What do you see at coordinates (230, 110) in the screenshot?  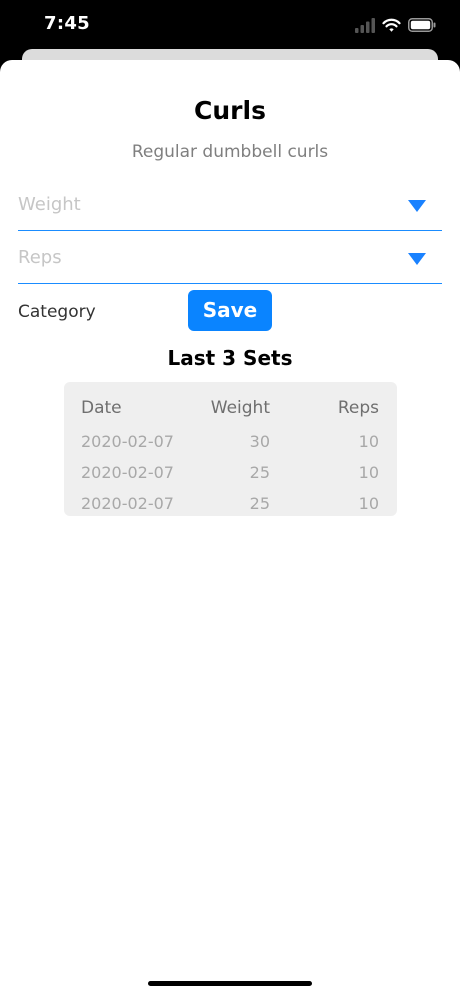 I see `exercise-title: Curls` at bounding box center [230, 110].